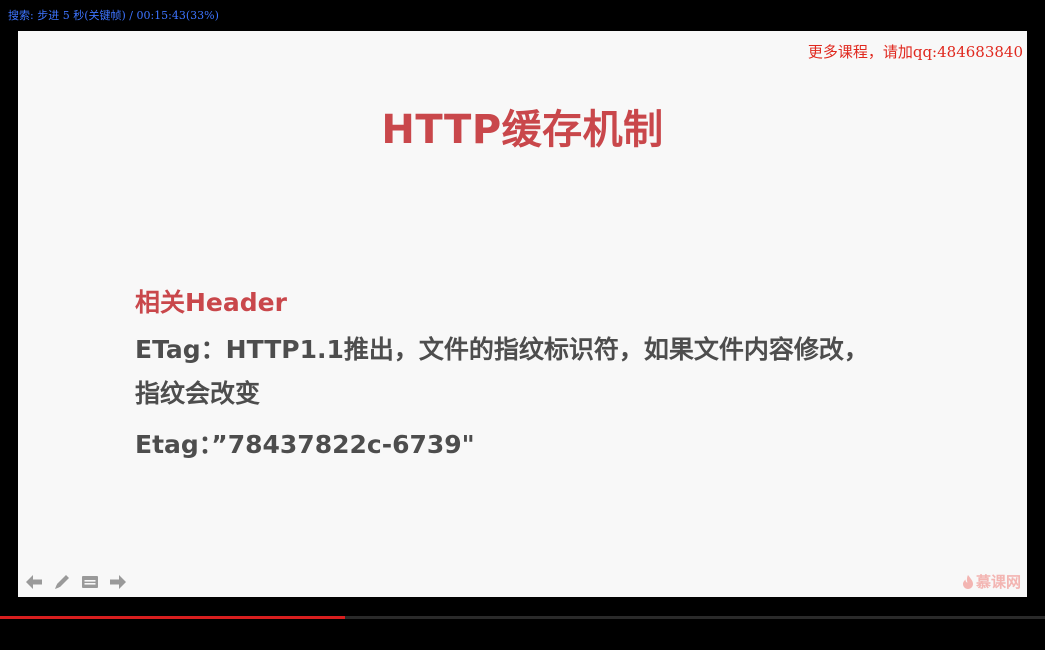  What do you see at coordinates (62, 582) in the screenshot?
I see `pen-icon` at bounding box center [62, 582].